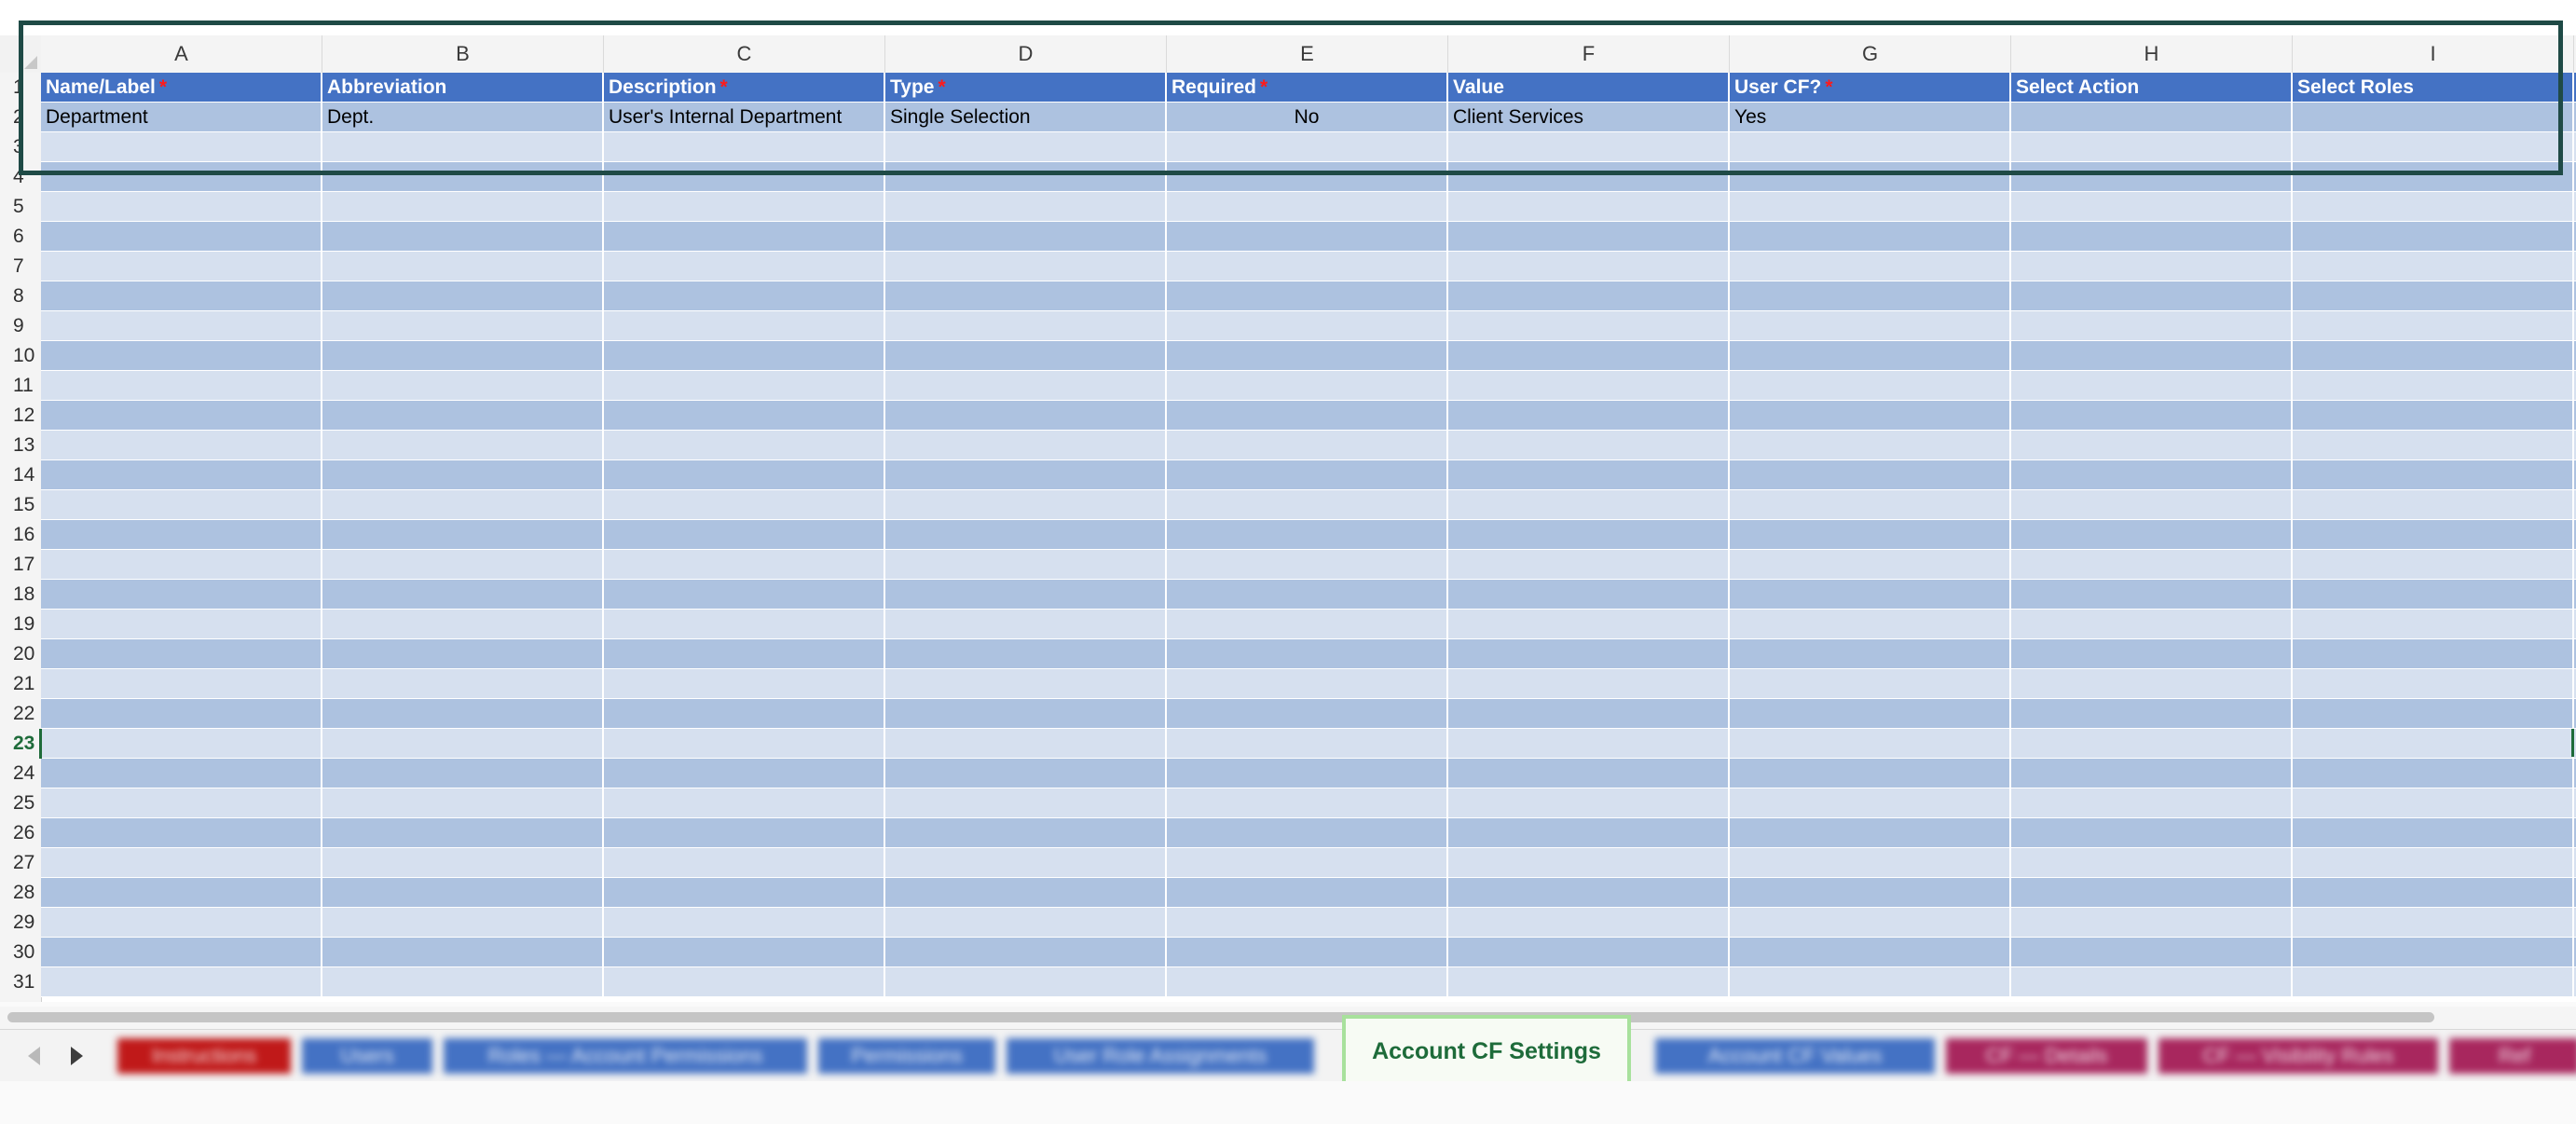  What do you see at coordinates (1589, 117) in the screenshot?
I see `table-cell: Client Services` at bounding box center [1589, 117].